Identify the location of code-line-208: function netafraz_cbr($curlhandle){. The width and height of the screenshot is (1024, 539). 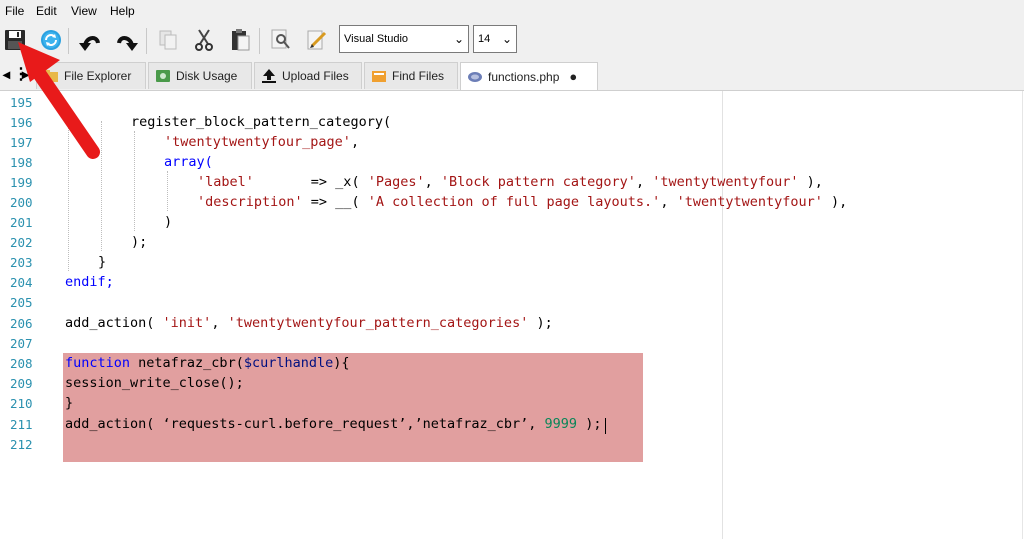
(207, 363).